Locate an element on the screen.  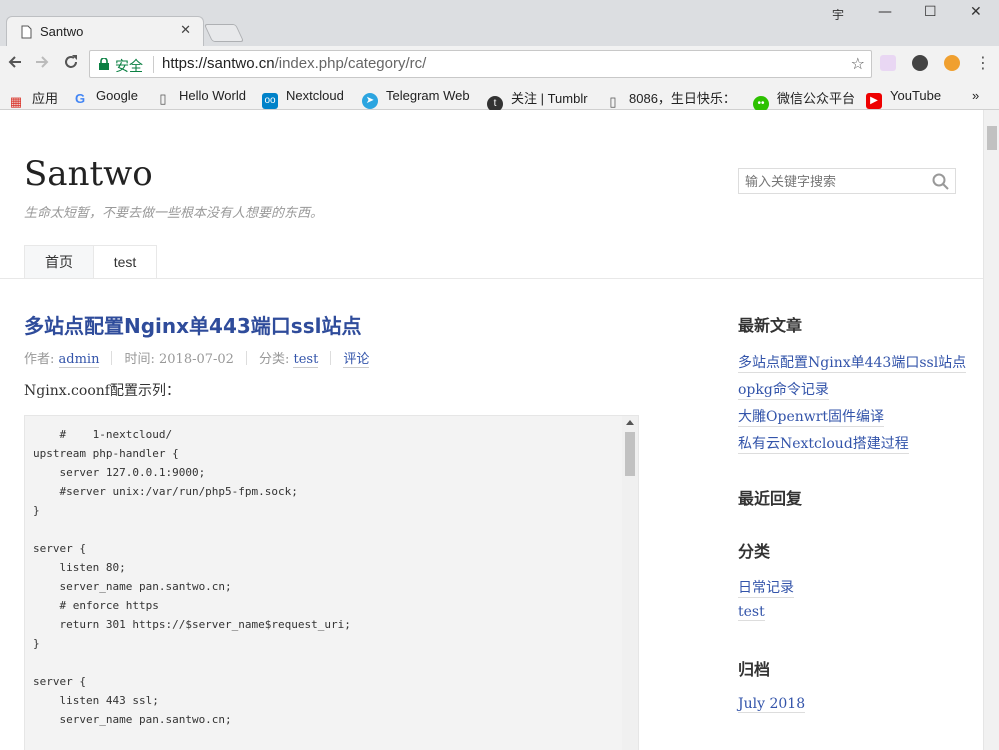
back-arrow-icon is located at coordinates (15, 64).